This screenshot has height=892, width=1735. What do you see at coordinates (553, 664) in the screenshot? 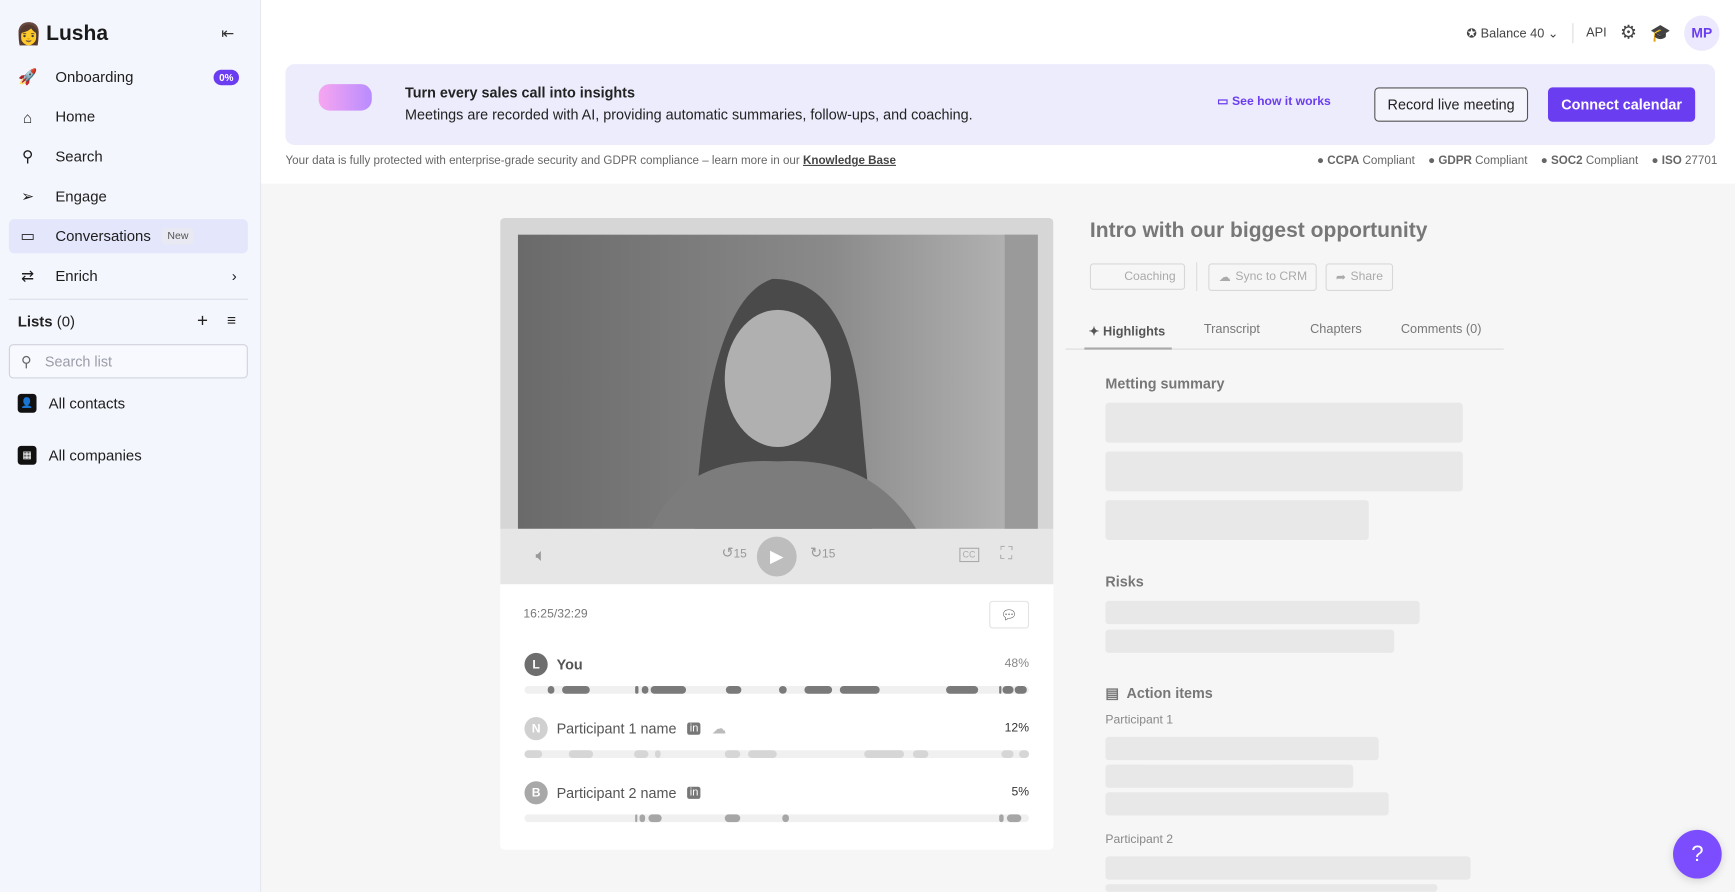
I see `speaker-row: L You` at bounding box center [553, 664].